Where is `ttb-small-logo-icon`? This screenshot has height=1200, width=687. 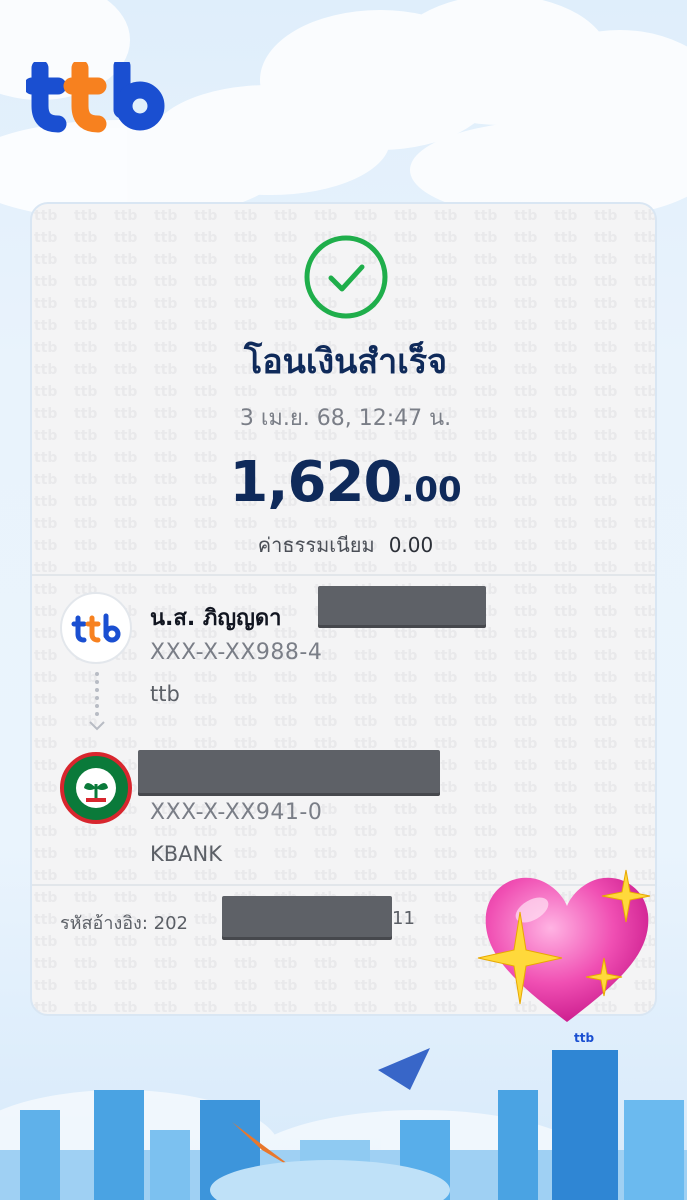 ttb-small-logo-icon is located at coordinates (96, 628).